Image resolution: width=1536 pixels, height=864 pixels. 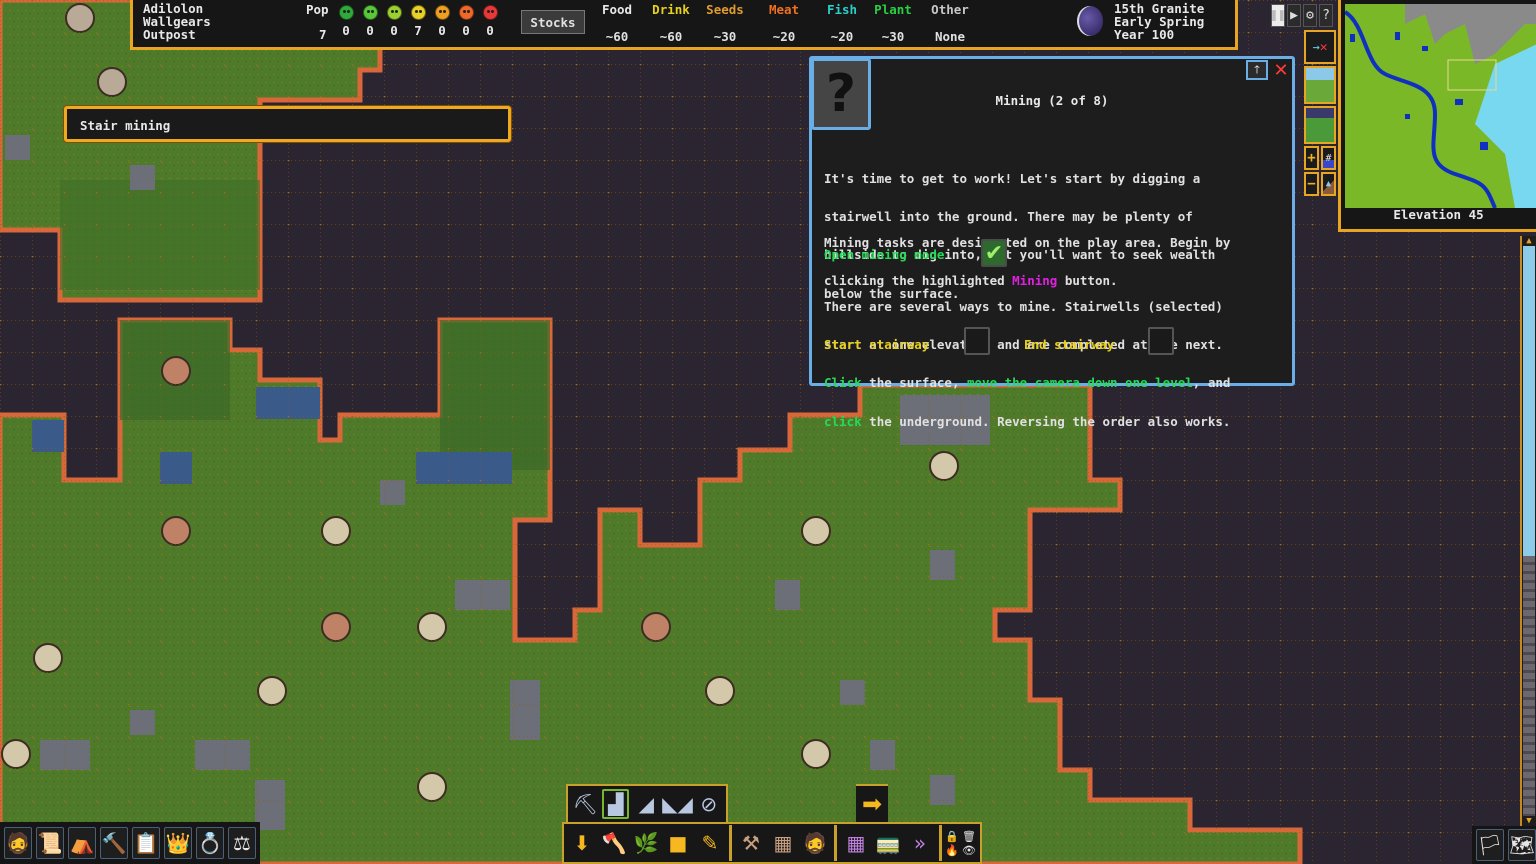 I want to click on objects-button: 💍, so click(x=210, y=843).